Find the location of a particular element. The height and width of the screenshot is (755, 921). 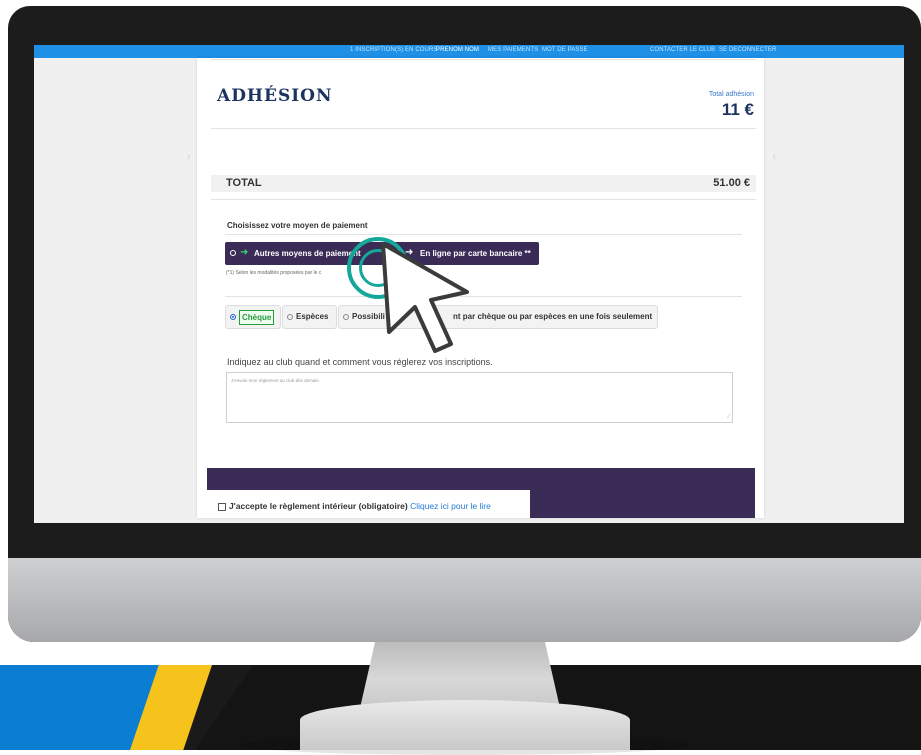

nav-user-name: PRENOM NOM is located at coordinates (457, 50).